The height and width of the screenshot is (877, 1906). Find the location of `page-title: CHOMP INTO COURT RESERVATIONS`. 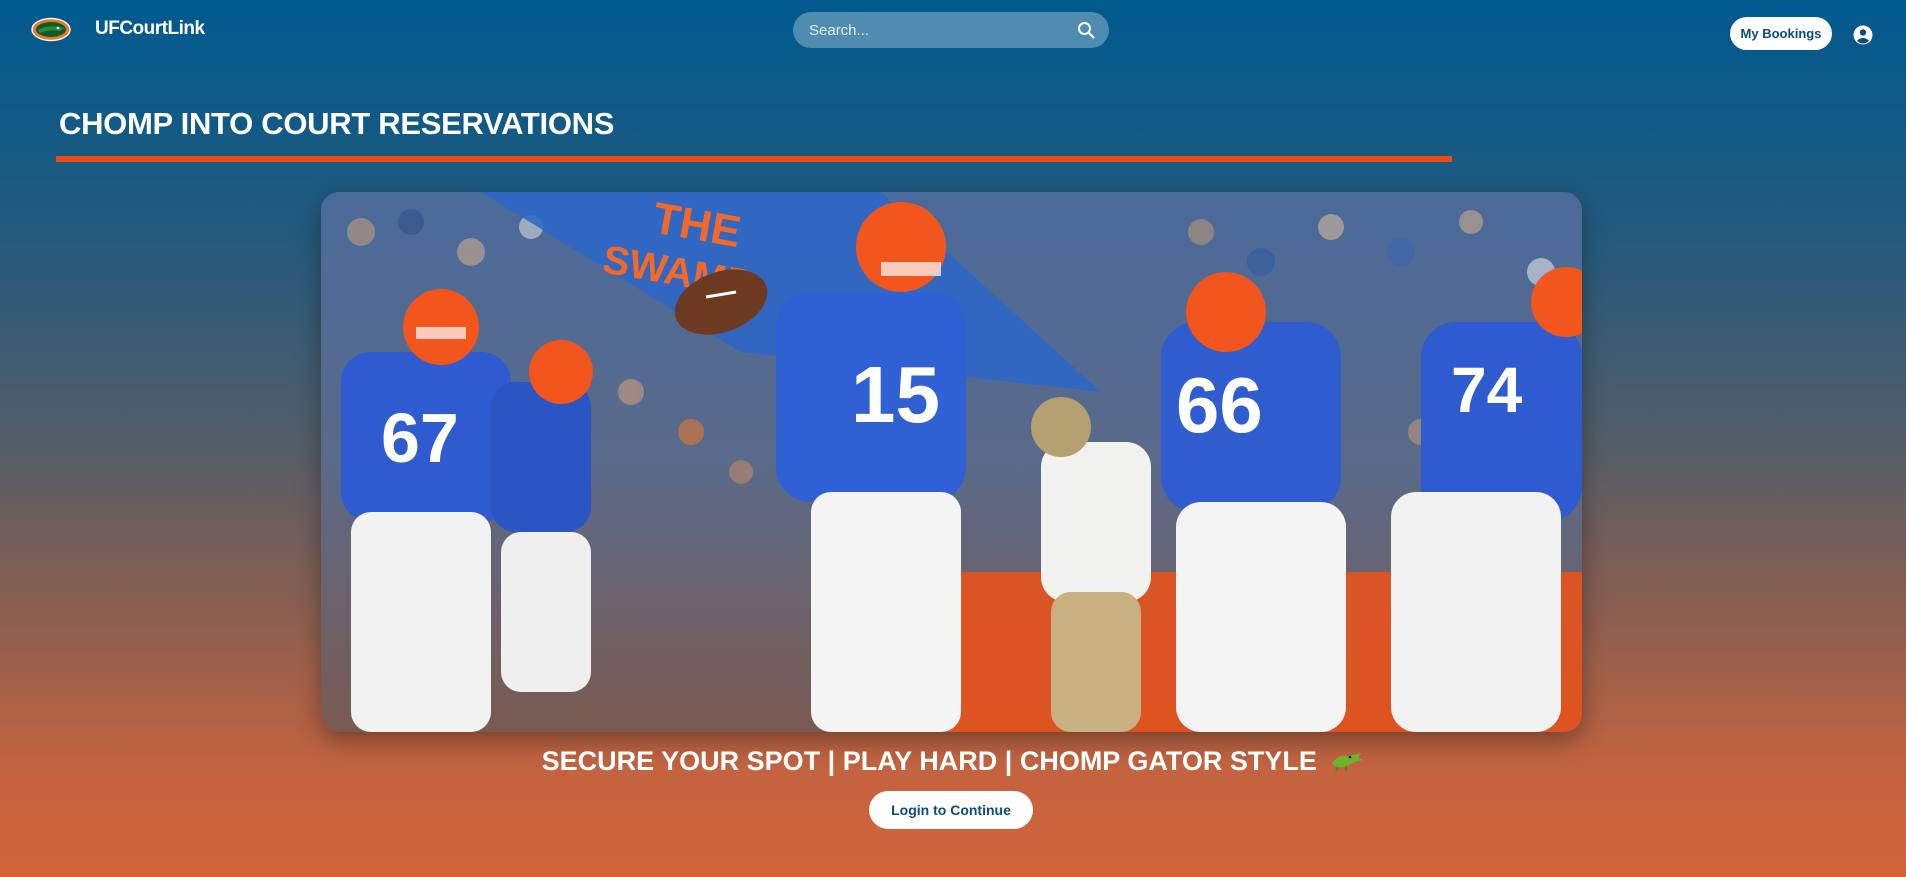

page-title: CHOMP INTO COURT RESERVATIONS is located at coordinates (337, 123).